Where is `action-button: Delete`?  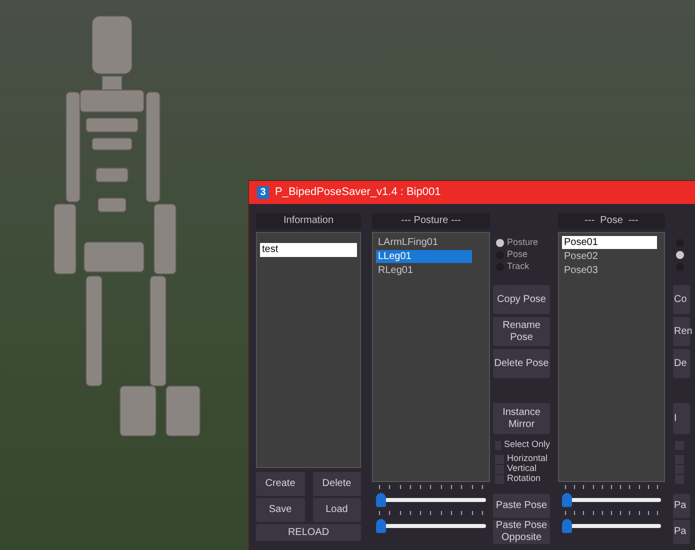 action-button: Delete is located at coordinates (336, 484).